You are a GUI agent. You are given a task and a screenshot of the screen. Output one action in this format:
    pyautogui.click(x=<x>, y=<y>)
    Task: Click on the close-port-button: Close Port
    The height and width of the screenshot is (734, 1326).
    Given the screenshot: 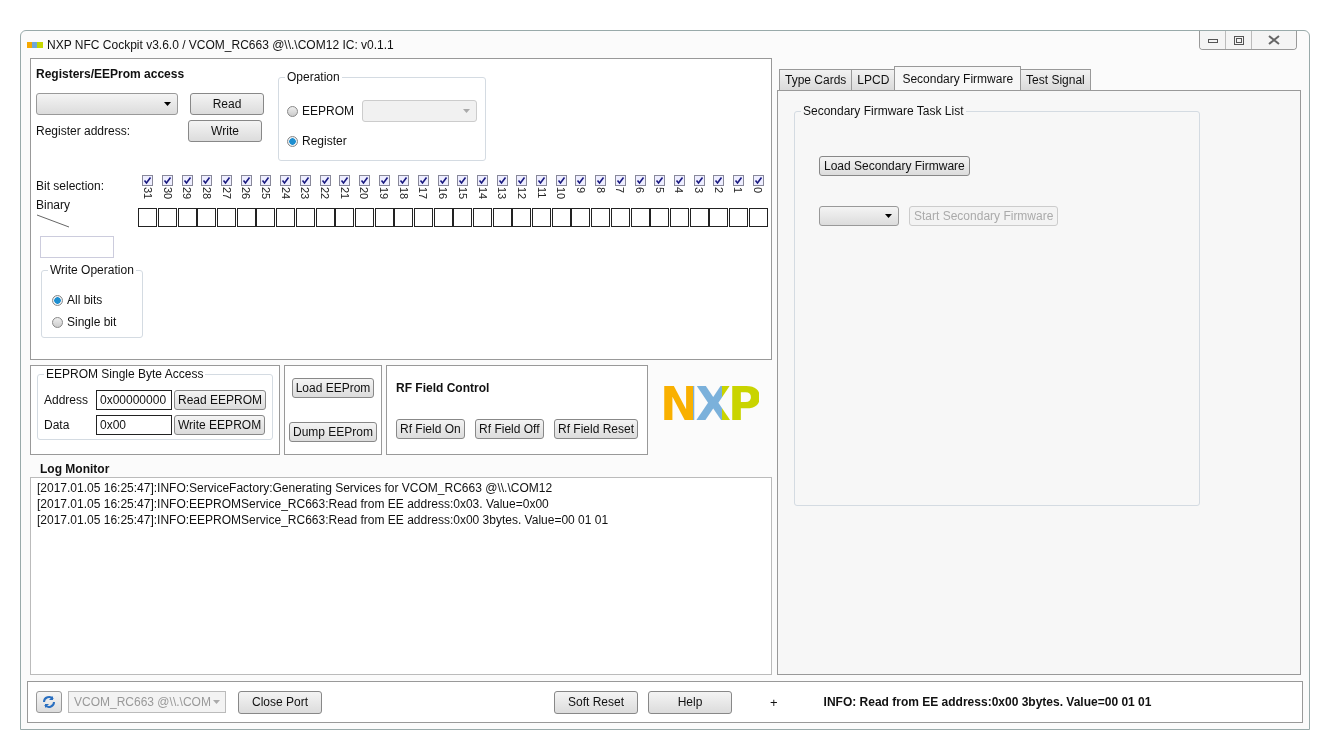 What is the action you would take?
    pyautogui.click(x=280, y=702)
    